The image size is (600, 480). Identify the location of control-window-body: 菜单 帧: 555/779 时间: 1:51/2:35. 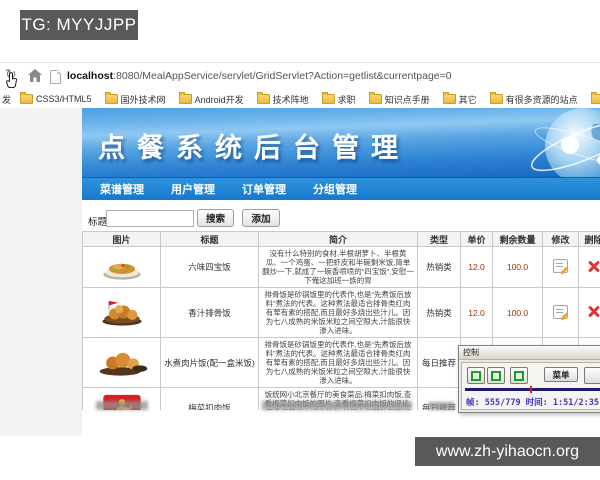
(530, 386).